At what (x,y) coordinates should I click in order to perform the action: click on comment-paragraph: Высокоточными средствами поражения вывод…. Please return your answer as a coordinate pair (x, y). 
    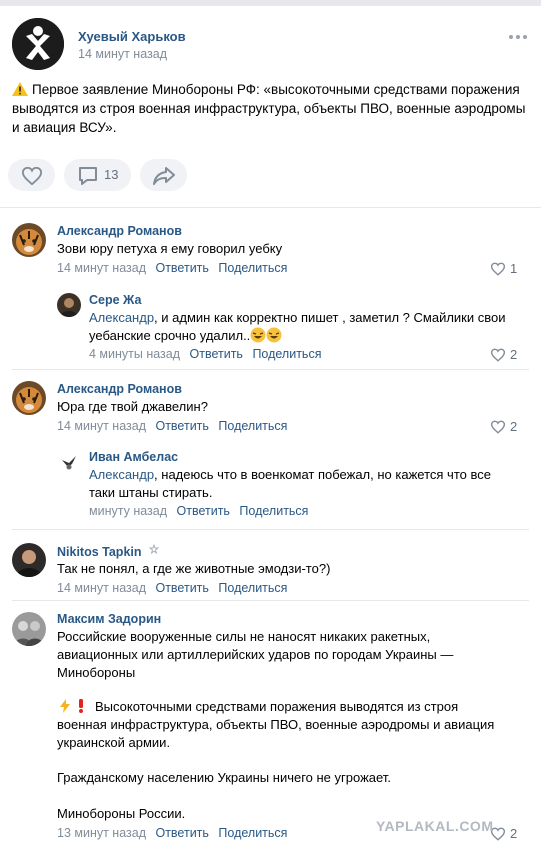
    Looking at the image, I should click on (282, 725).